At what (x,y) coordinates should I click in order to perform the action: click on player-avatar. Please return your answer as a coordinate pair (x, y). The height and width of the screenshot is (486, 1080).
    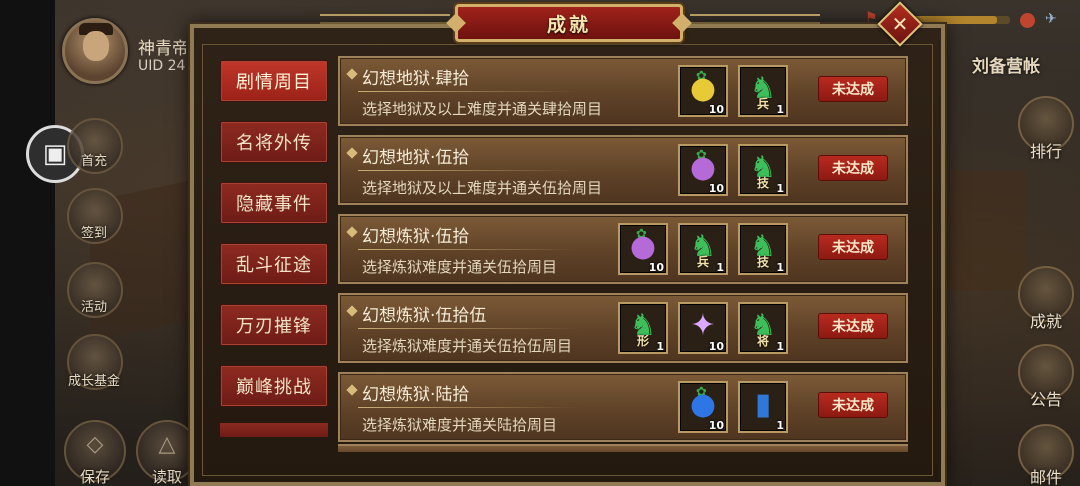
    Looking at the image, I should click on (95, 51).